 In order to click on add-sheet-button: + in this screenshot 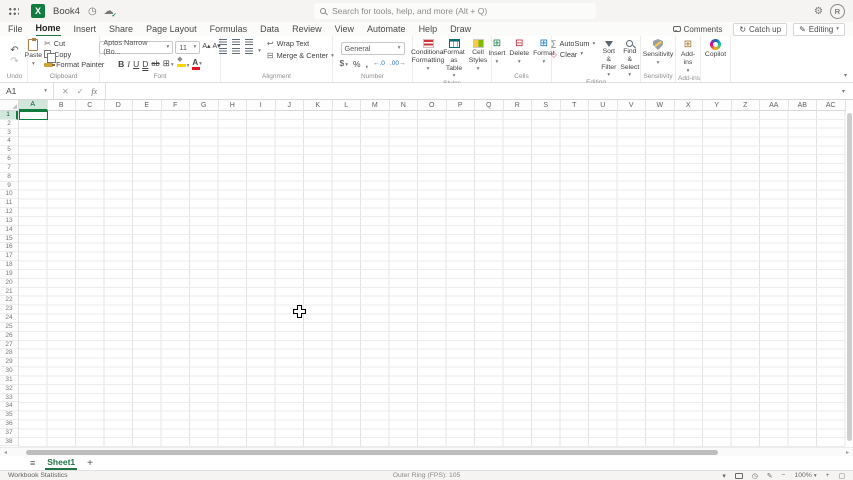, I will do `click(90, 463)`.